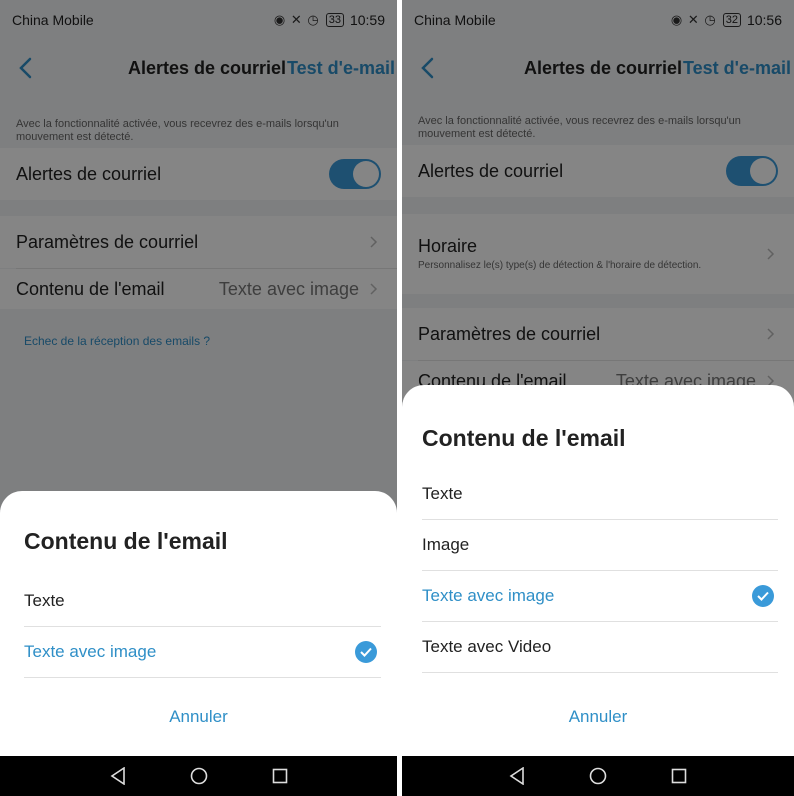 This screenshot has height=796, width=794. What do you see at coordinates (600, 647) in the screenshot?
I see `option-text-with-video: Texte avec Video` at bounding box center [600, 647].